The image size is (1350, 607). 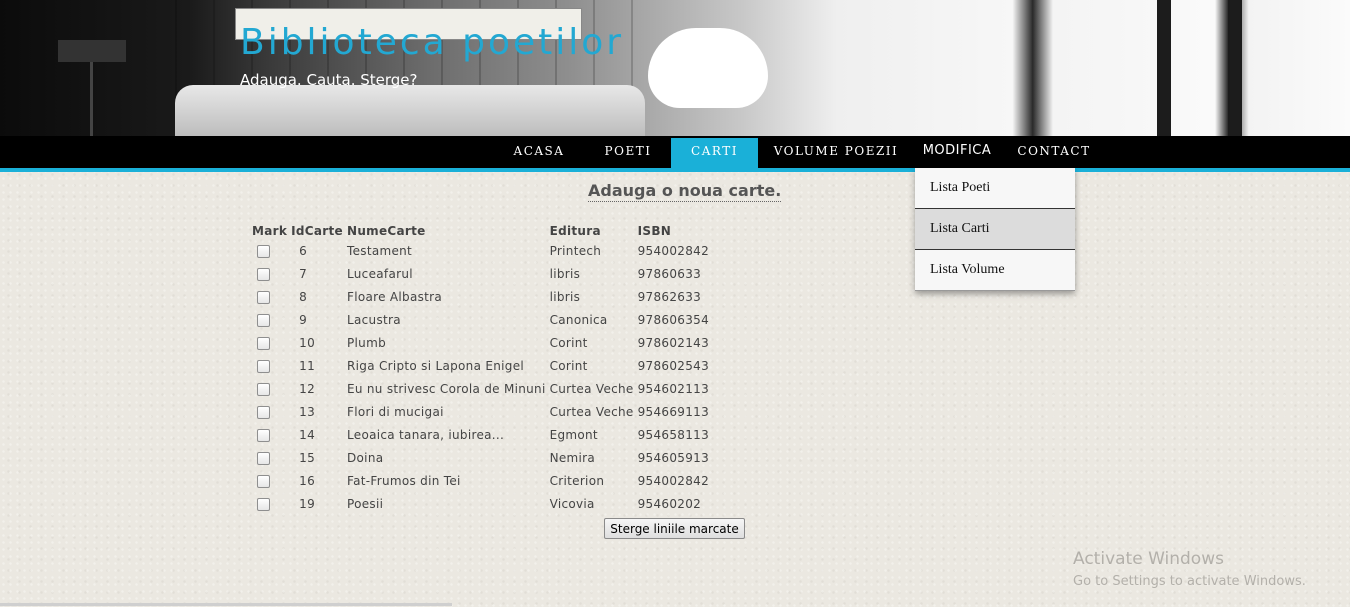 What do you see at coordinates (386, 230) in the screenshot?
I see `column-header-numecarte: NumeCarte` at bounding box center [386, 230].